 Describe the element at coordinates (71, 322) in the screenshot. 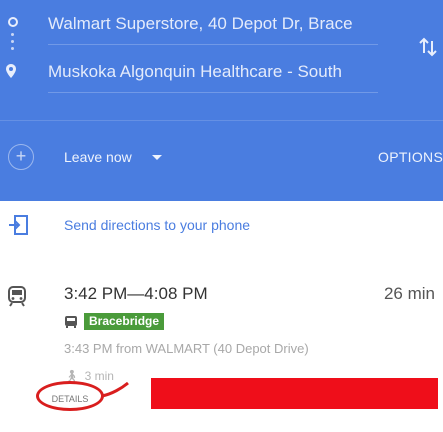

I see `bus-icon` at that location.